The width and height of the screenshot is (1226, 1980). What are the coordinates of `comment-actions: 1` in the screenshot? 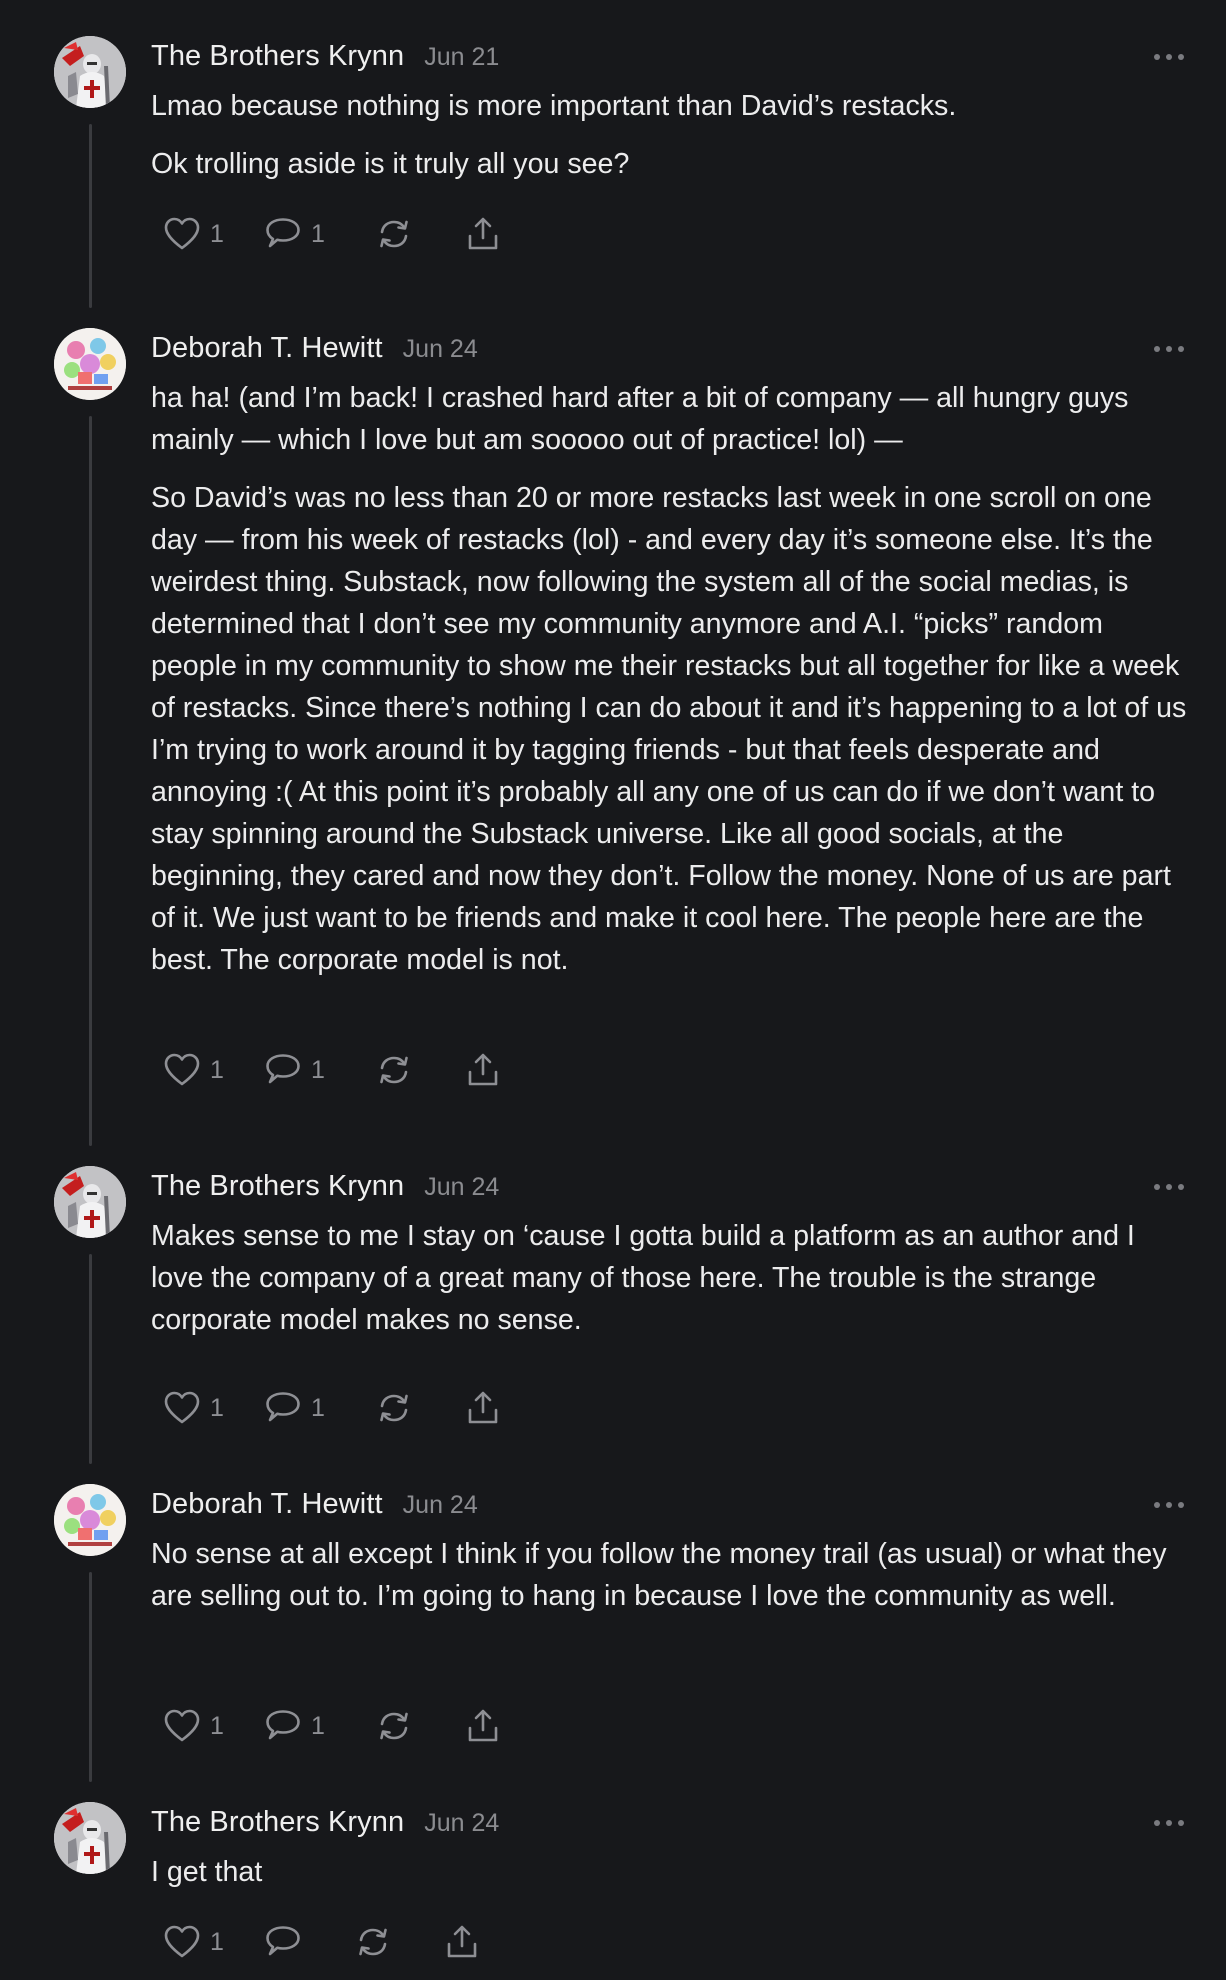 It's located at (322, 1942).